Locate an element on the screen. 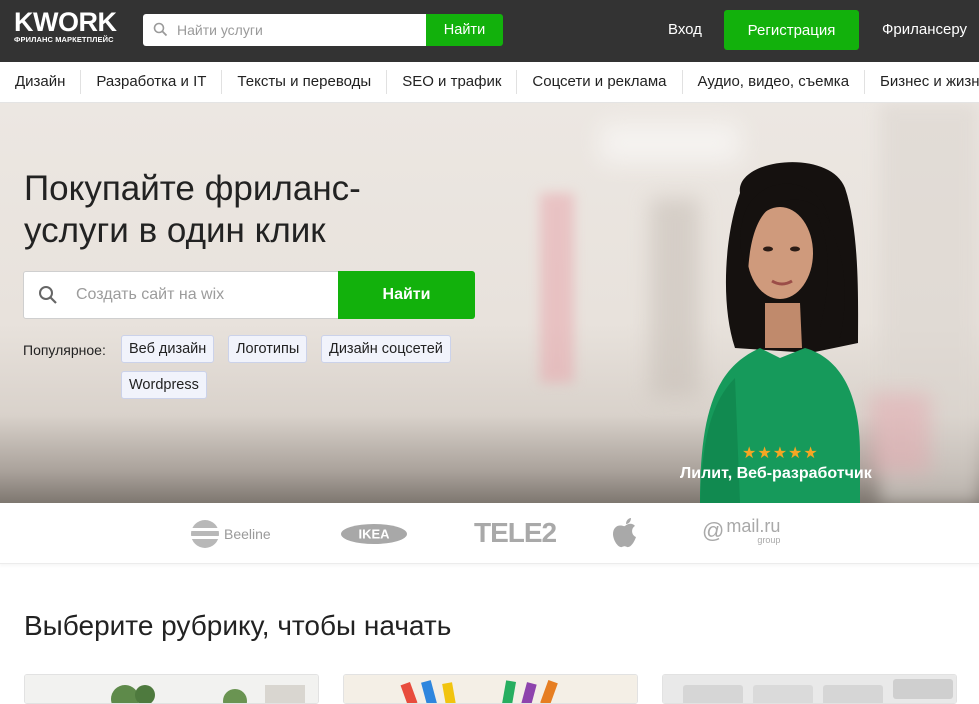 The height and width of the screenshot is (704, 979). freelancer-caption: Лилит, Веб-разработчик is located at coordinates (776, 473).